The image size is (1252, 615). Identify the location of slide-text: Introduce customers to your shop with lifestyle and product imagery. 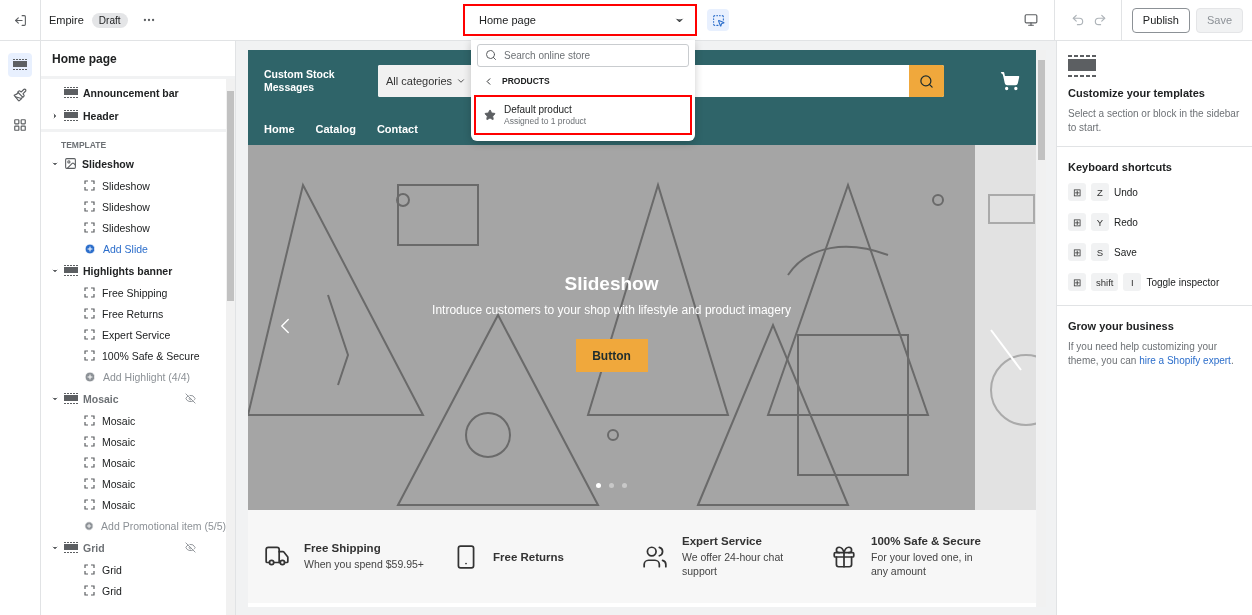
(611, 310).